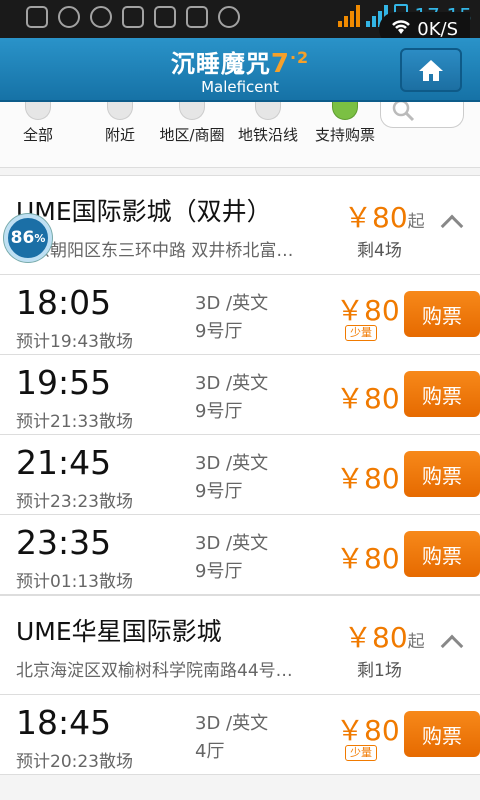  Describe the element at coordinates (240, 555) in the screenshot. I see `showing-row: 23:35 预计01:13散场 3D /英文 9号厅 ￥80 购票` at that location.